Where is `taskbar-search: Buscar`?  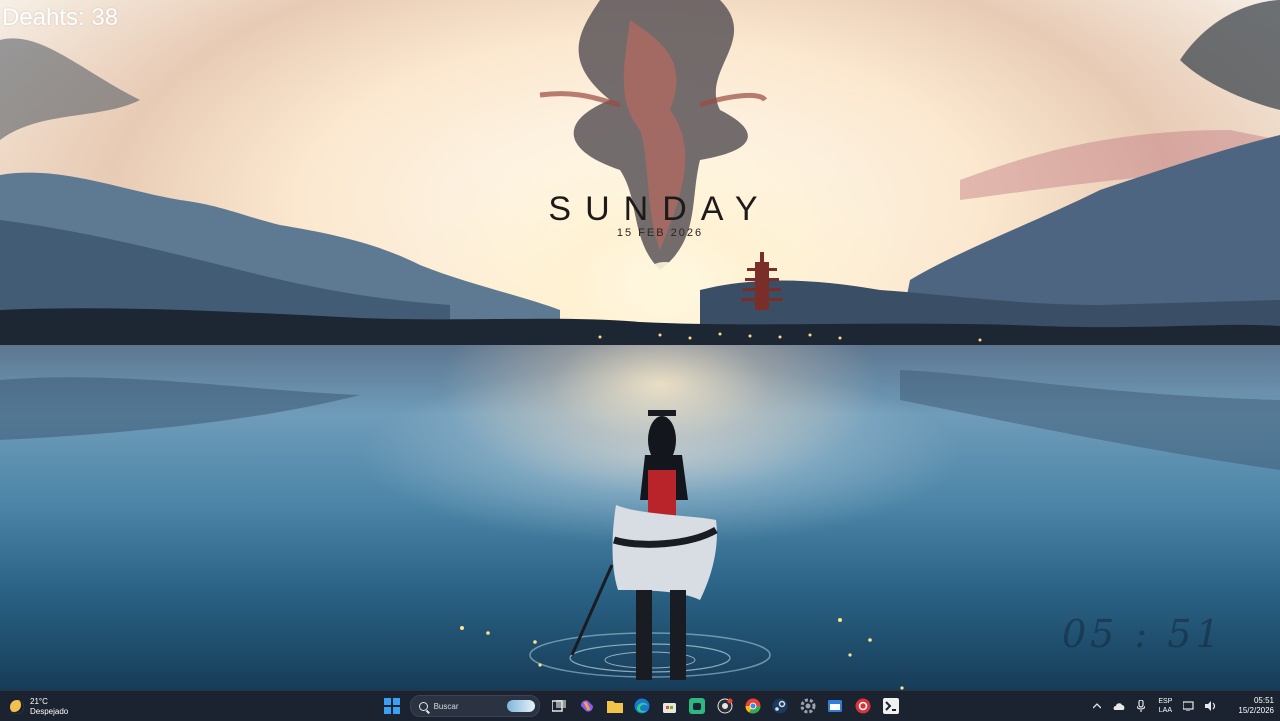 taskbar-search: Buscar is located at coordinates (474, 706).